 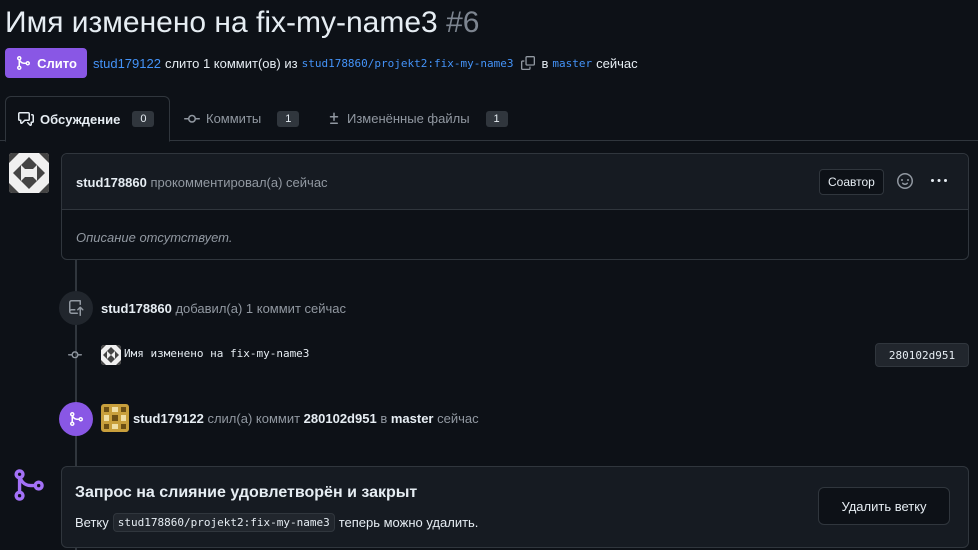 I want to click on merged-status-badge: Слито, so click(x=46, y=63).